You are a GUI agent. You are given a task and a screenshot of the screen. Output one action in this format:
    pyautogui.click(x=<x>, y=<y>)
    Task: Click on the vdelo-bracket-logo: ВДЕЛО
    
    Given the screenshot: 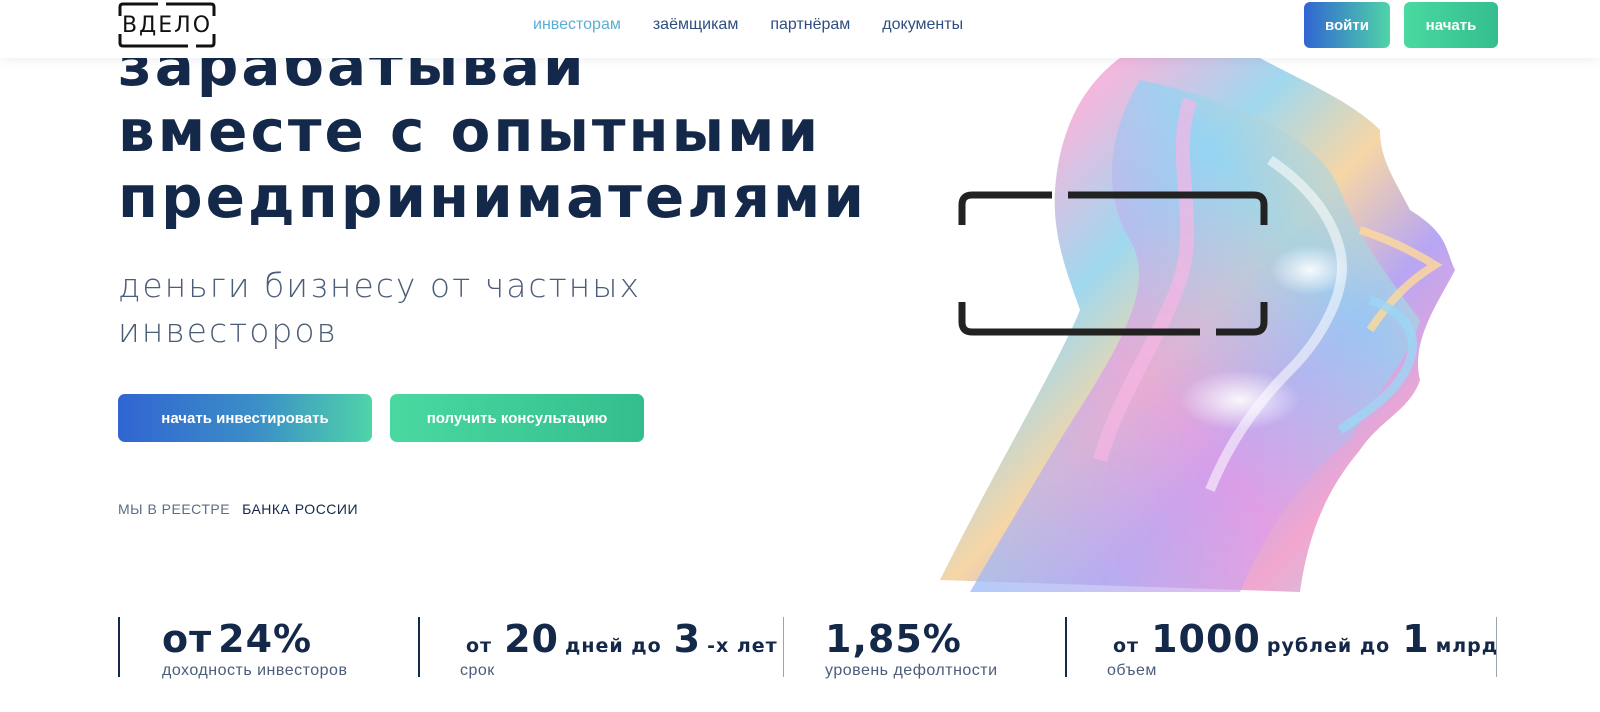 What is the action you would take?
    pyautogui.click(x=167, y=25)
    